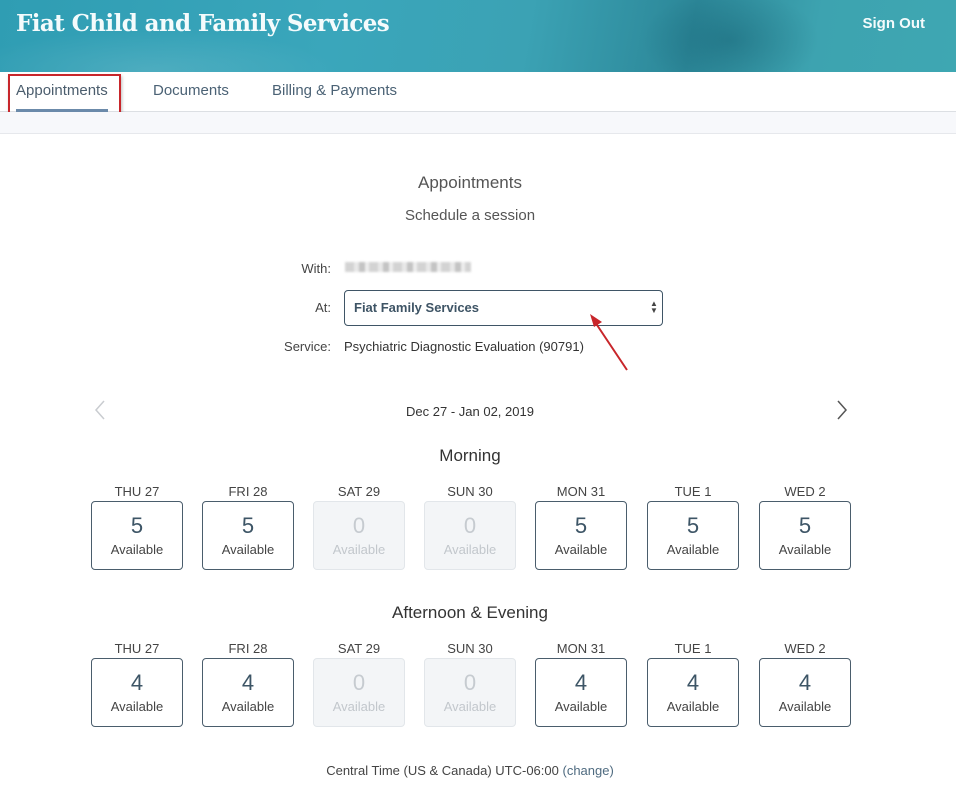 The width and height of the screenshot is (956, 797). I want to click on tab-billing-payments: Billing & Payments, so click(334, 90).